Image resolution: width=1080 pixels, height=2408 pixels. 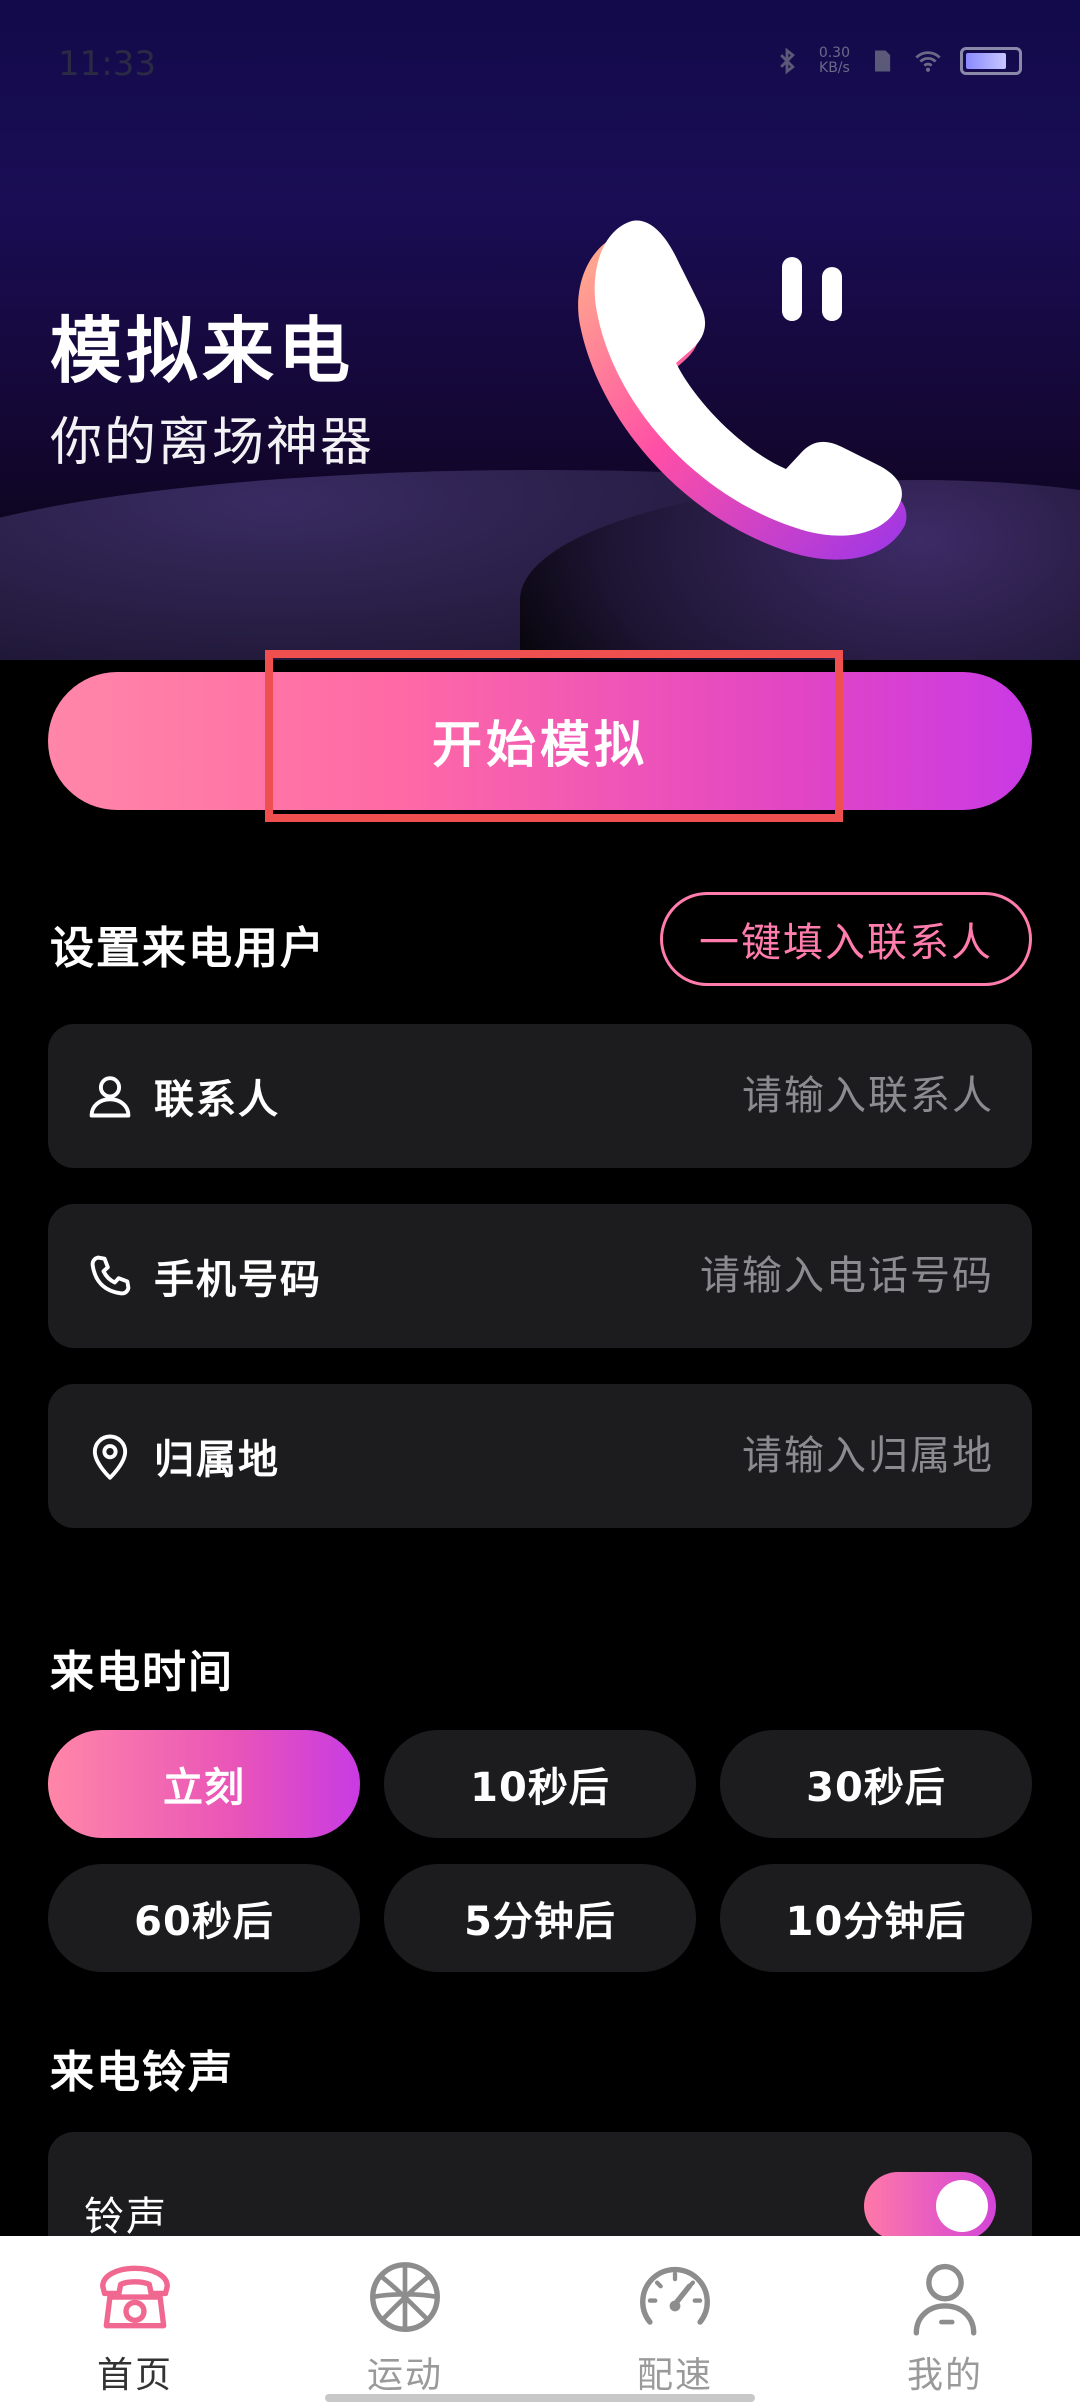 I want to click on nav-item-home: 首页, so click(x=135, y=2322).